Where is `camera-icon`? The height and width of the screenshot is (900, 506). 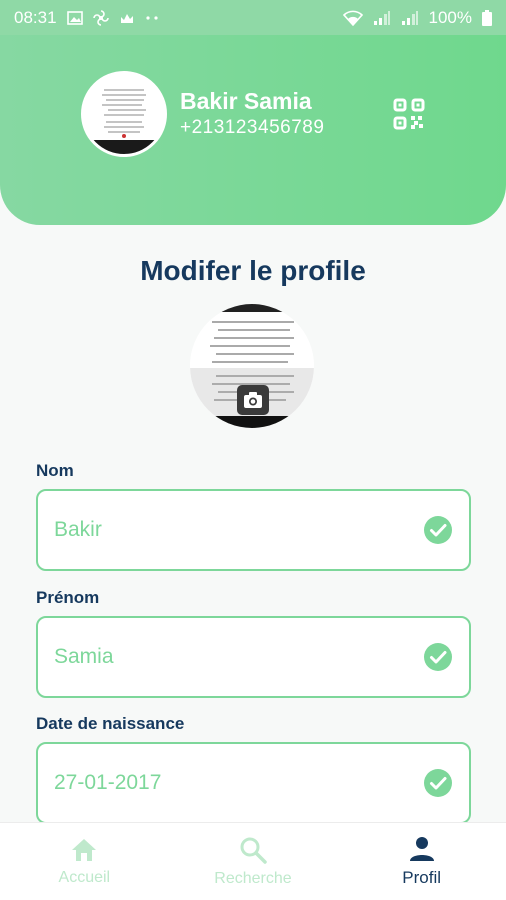 camera-icon is located at coordinates (253, 400).